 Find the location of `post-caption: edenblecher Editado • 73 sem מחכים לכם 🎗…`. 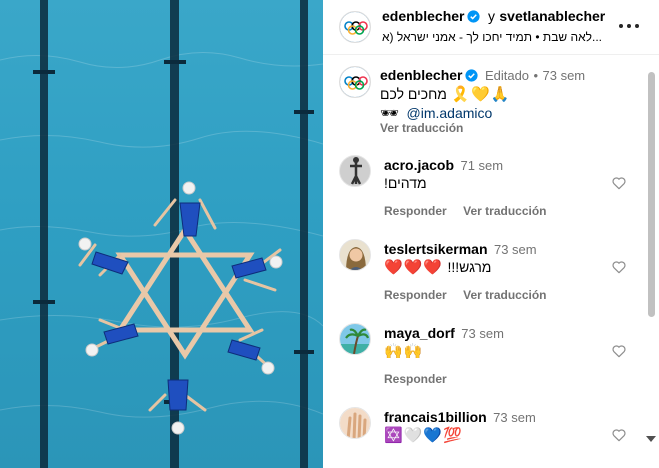

post-caption: edenblecher Editado • 73 sem מחכים לכם 🎗… is located at coordinates (491, 101).